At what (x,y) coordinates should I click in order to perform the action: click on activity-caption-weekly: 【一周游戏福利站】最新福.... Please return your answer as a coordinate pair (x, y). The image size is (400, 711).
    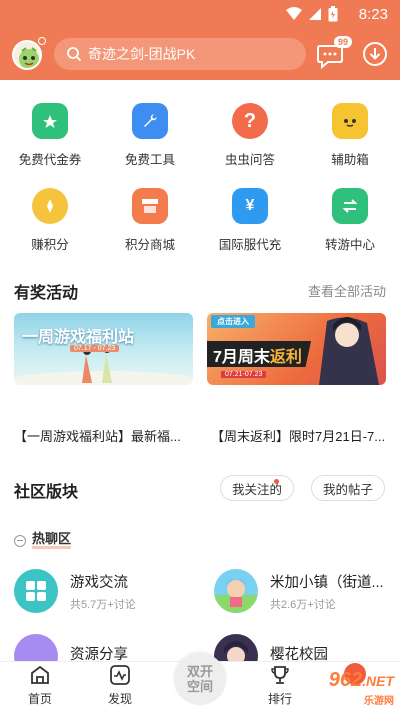
    Looking at the image, I should click on (105, 435).